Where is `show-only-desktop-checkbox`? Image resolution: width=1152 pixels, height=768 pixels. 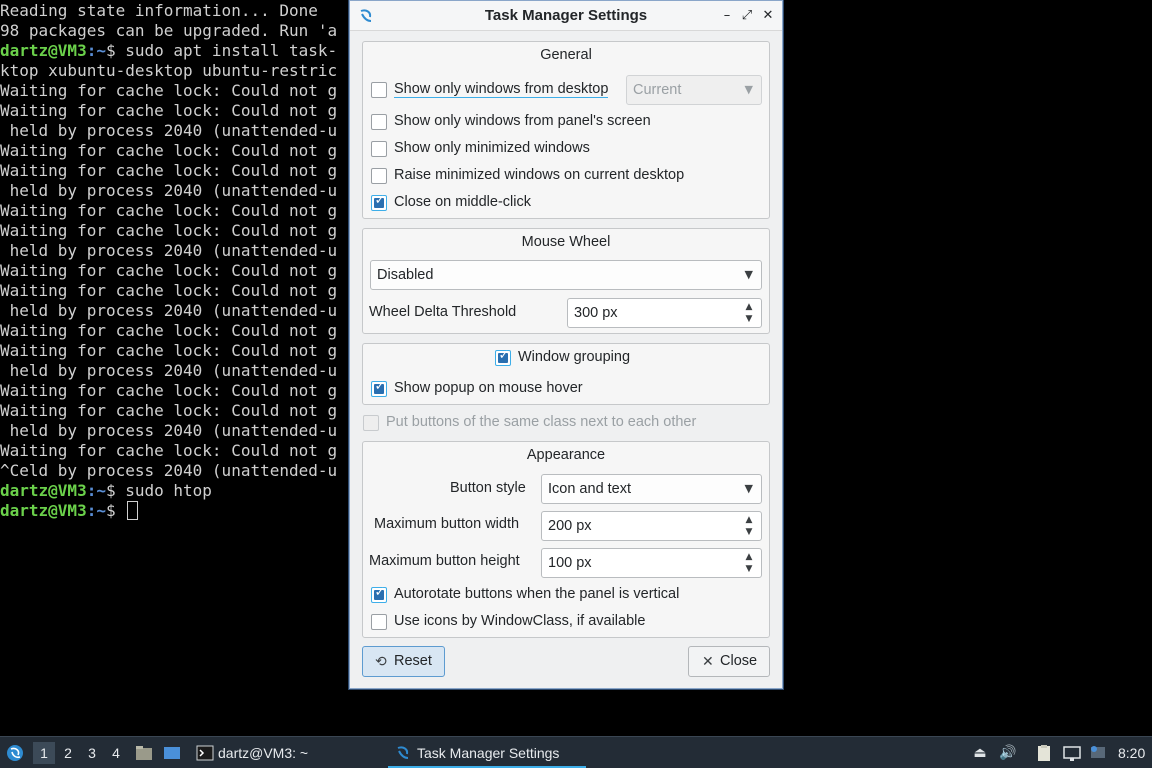
show-only-desktop-checkbox is located at coordinates (379, 90).